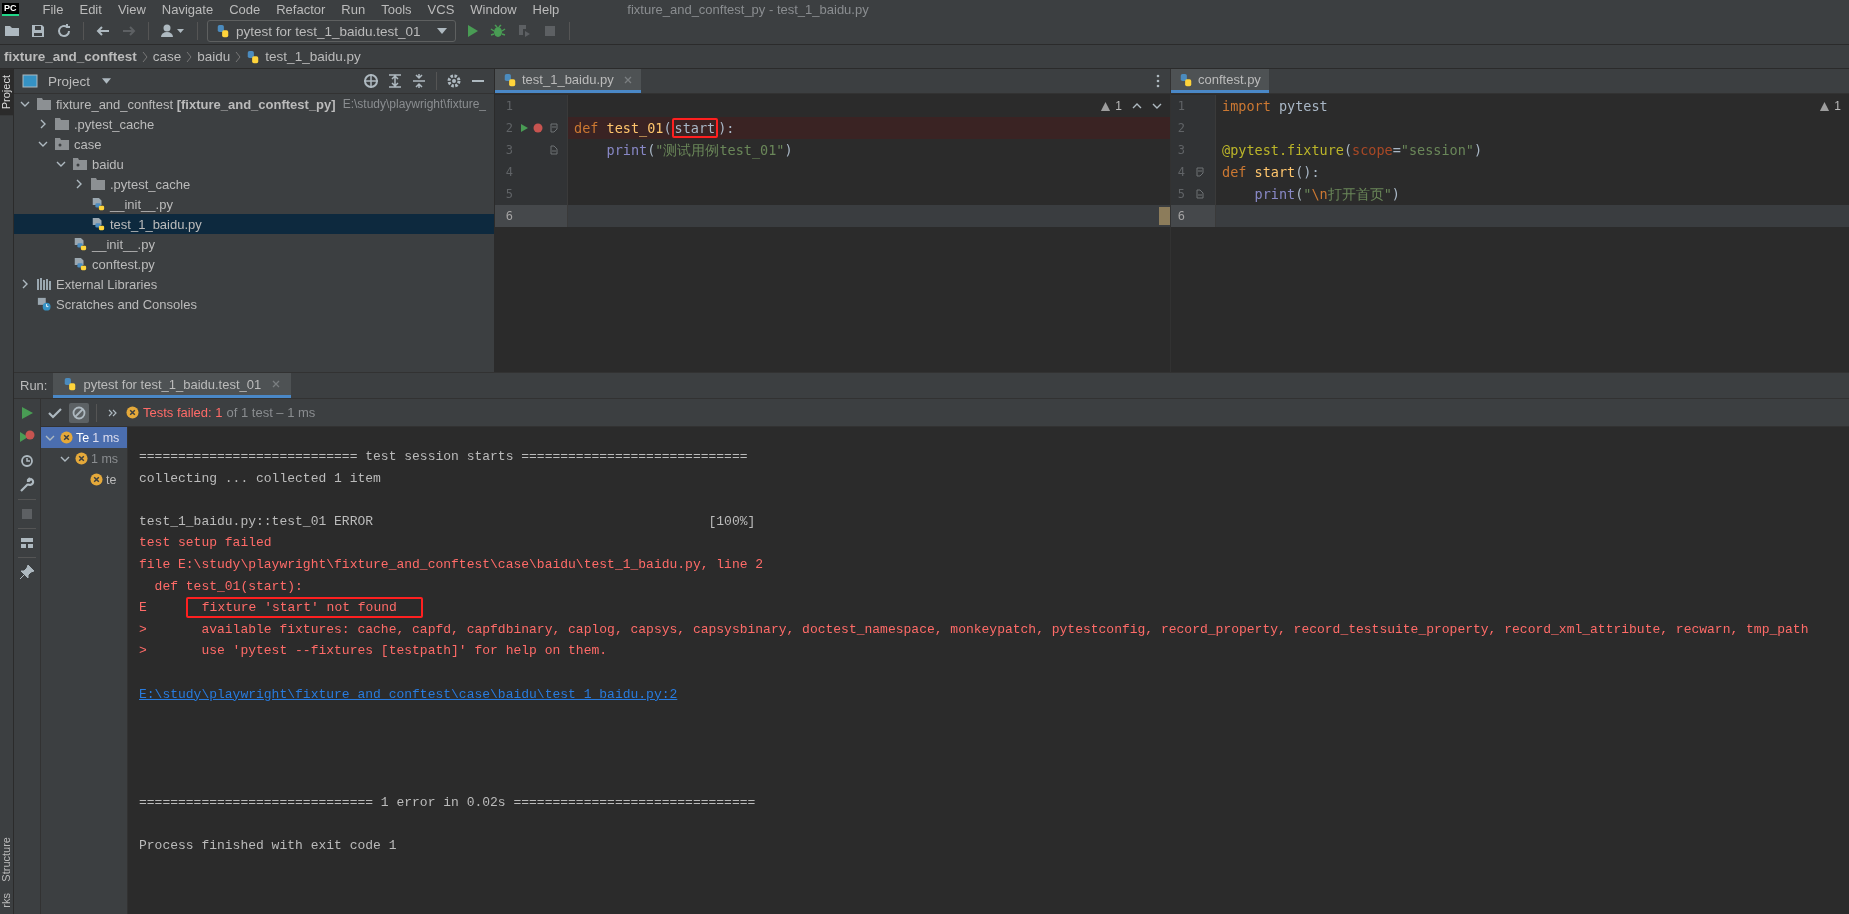  I want to click on app-logo: PC, so click(10, 9).